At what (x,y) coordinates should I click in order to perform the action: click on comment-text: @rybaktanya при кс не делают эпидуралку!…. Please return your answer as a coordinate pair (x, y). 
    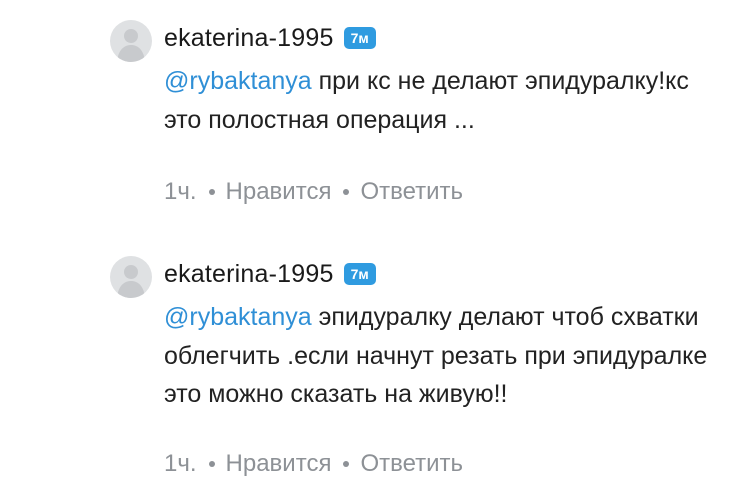
    Looking at the image, I should click on (444, 100).